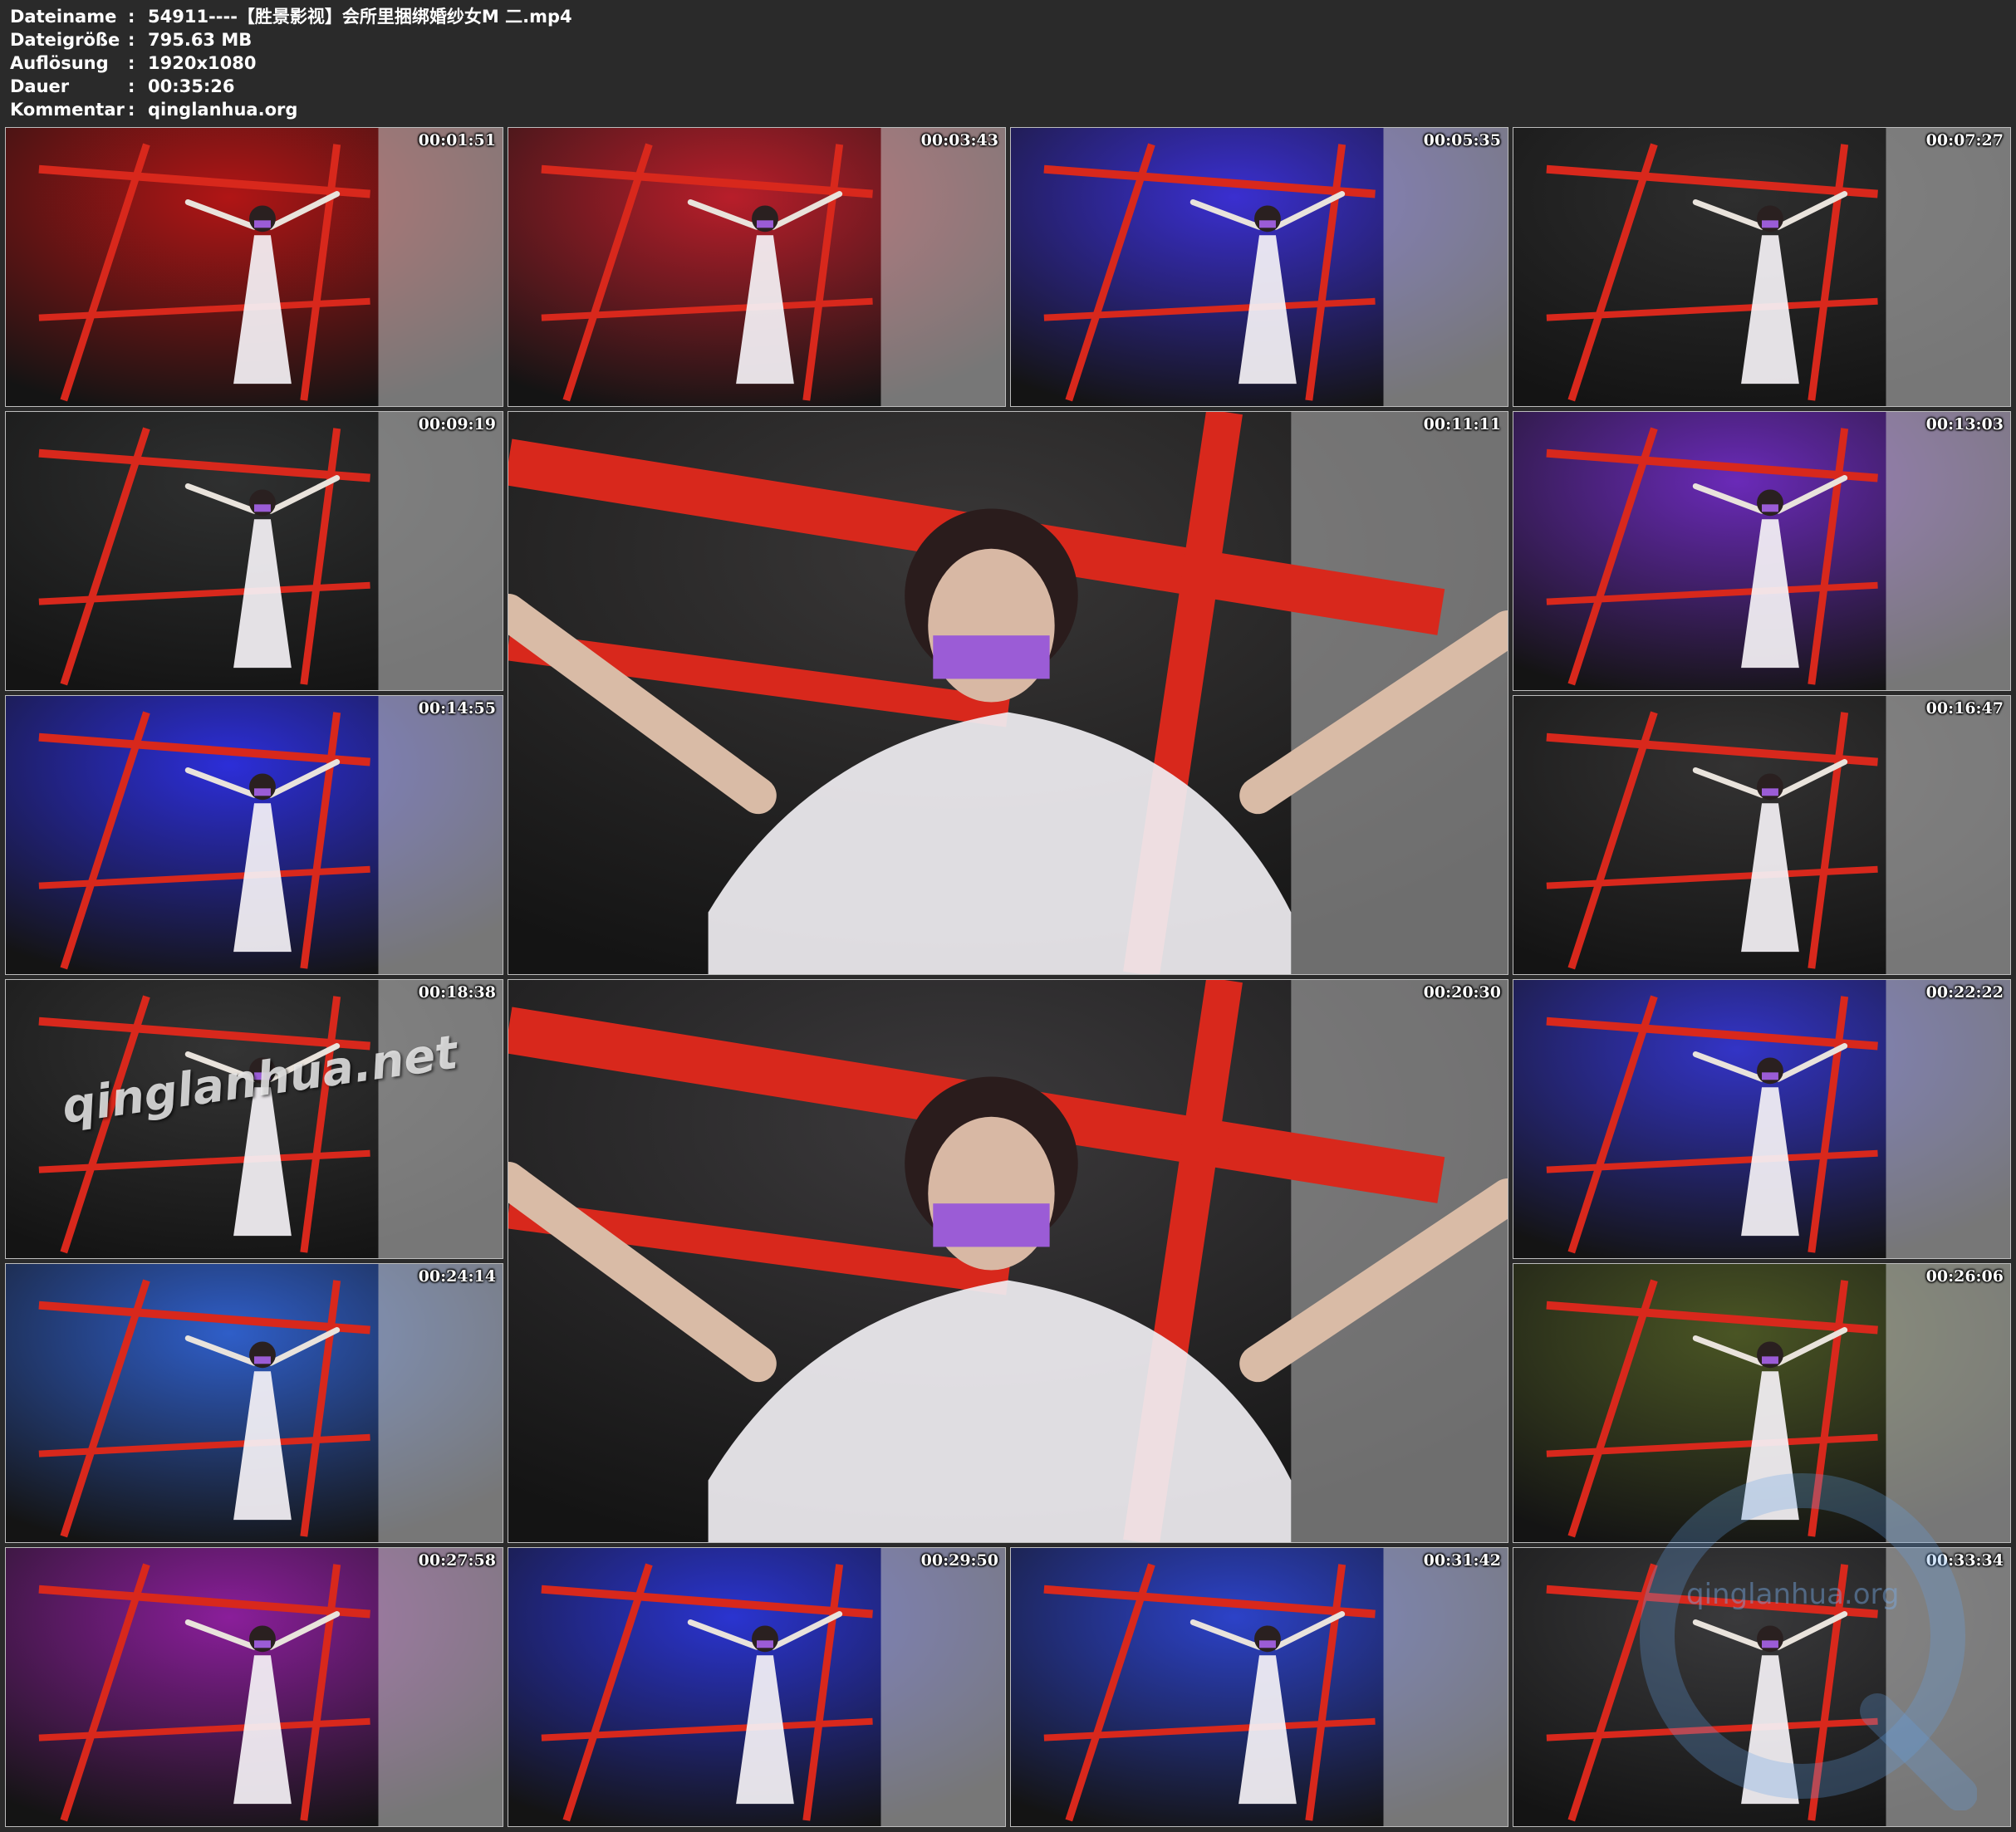 The width and height of the screenshot is (2016, 1832). What do you see at coordinates (200, 40) in the screenshot?
I see `info-value: 795.63 MB` at bounding box center [200, 40].